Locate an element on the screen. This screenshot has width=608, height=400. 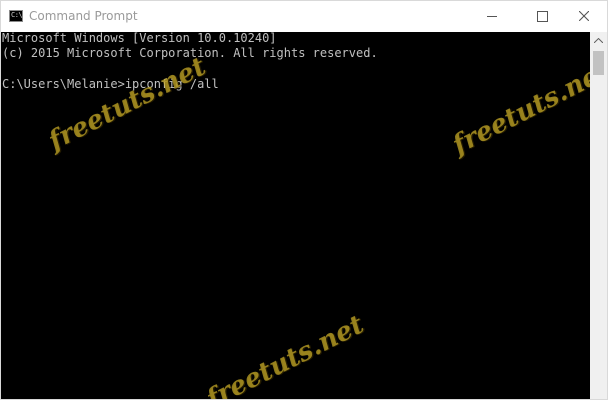
window-title: Command Prompt is located at coordinates (83, 16).